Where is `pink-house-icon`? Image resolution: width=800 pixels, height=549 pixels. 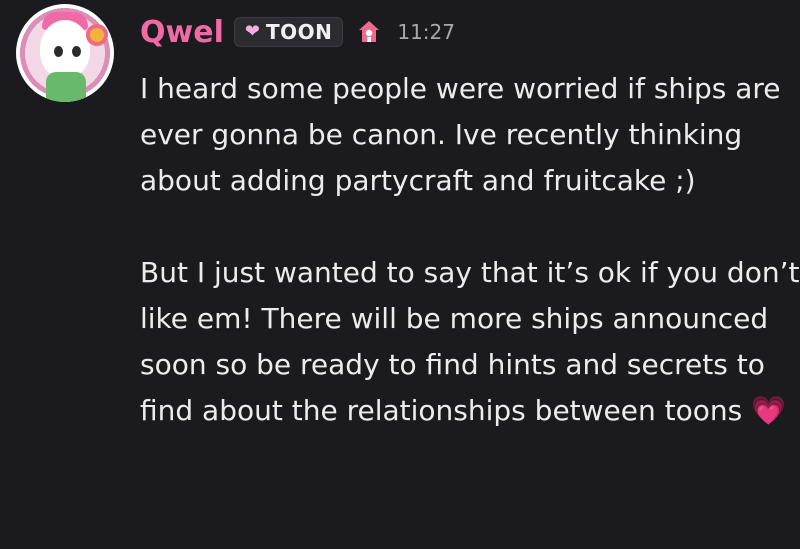 pink-house-icon is located at coordinates (369, 32).